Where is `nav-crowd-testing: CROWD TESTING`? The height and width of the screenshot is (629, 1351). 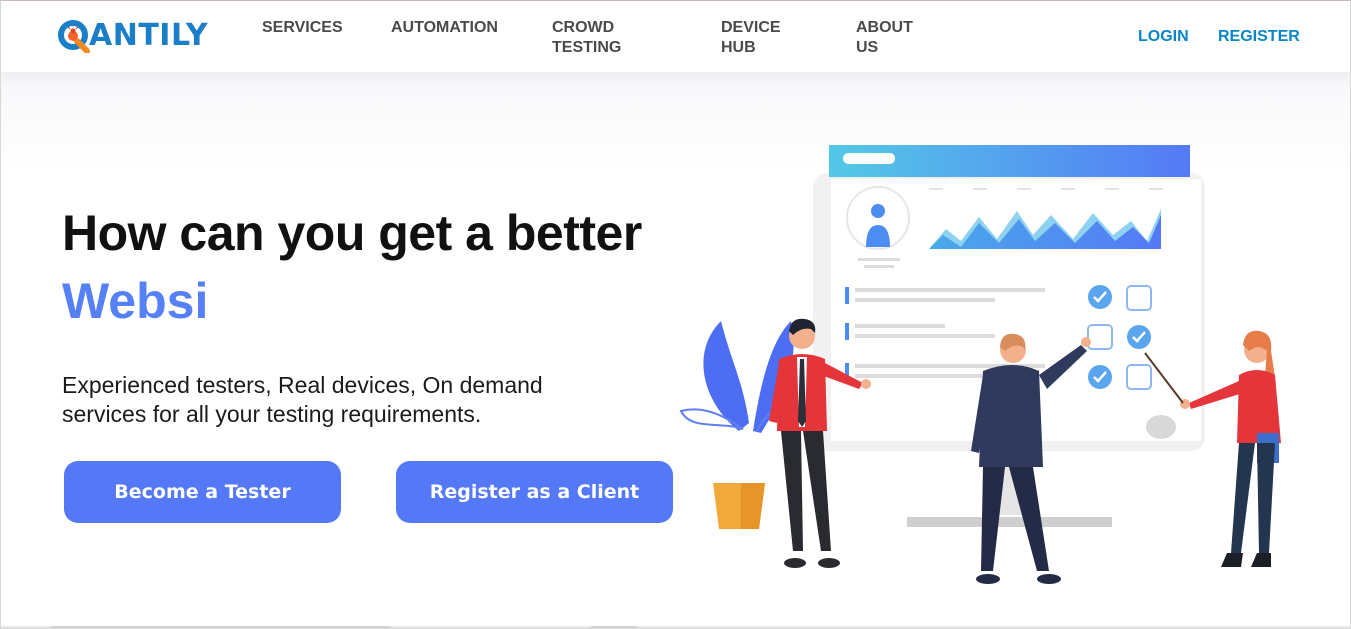
nav-crowd-testing: CROWD TESTING is located at coordinates (597, 38).